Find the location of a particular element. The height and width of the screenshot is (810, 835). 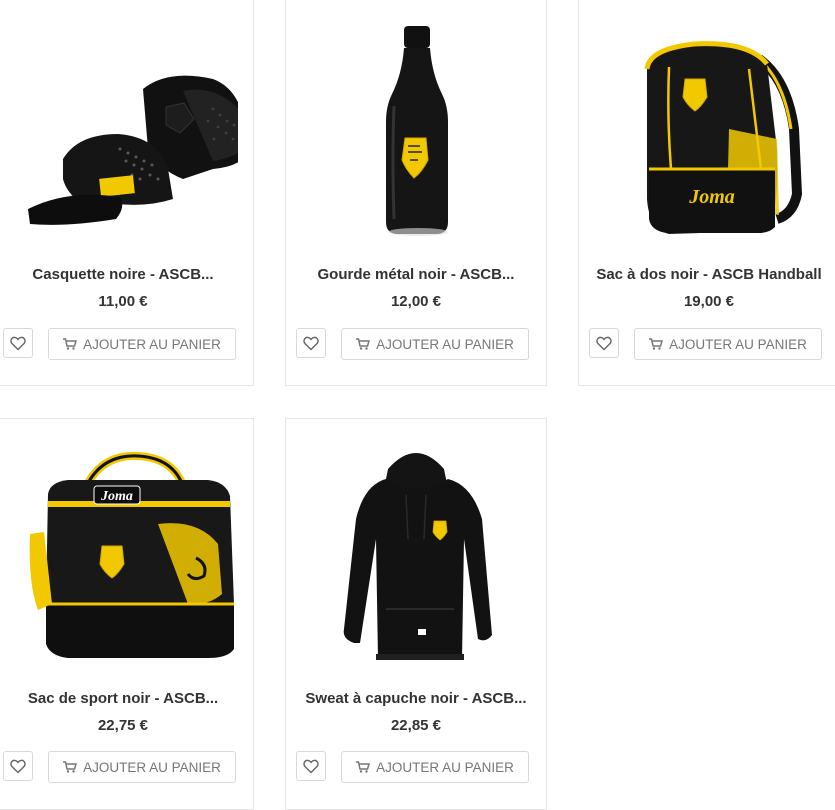

product-name: Sac à dos noir - ASCB Handball is located at coordinates (709, 274).